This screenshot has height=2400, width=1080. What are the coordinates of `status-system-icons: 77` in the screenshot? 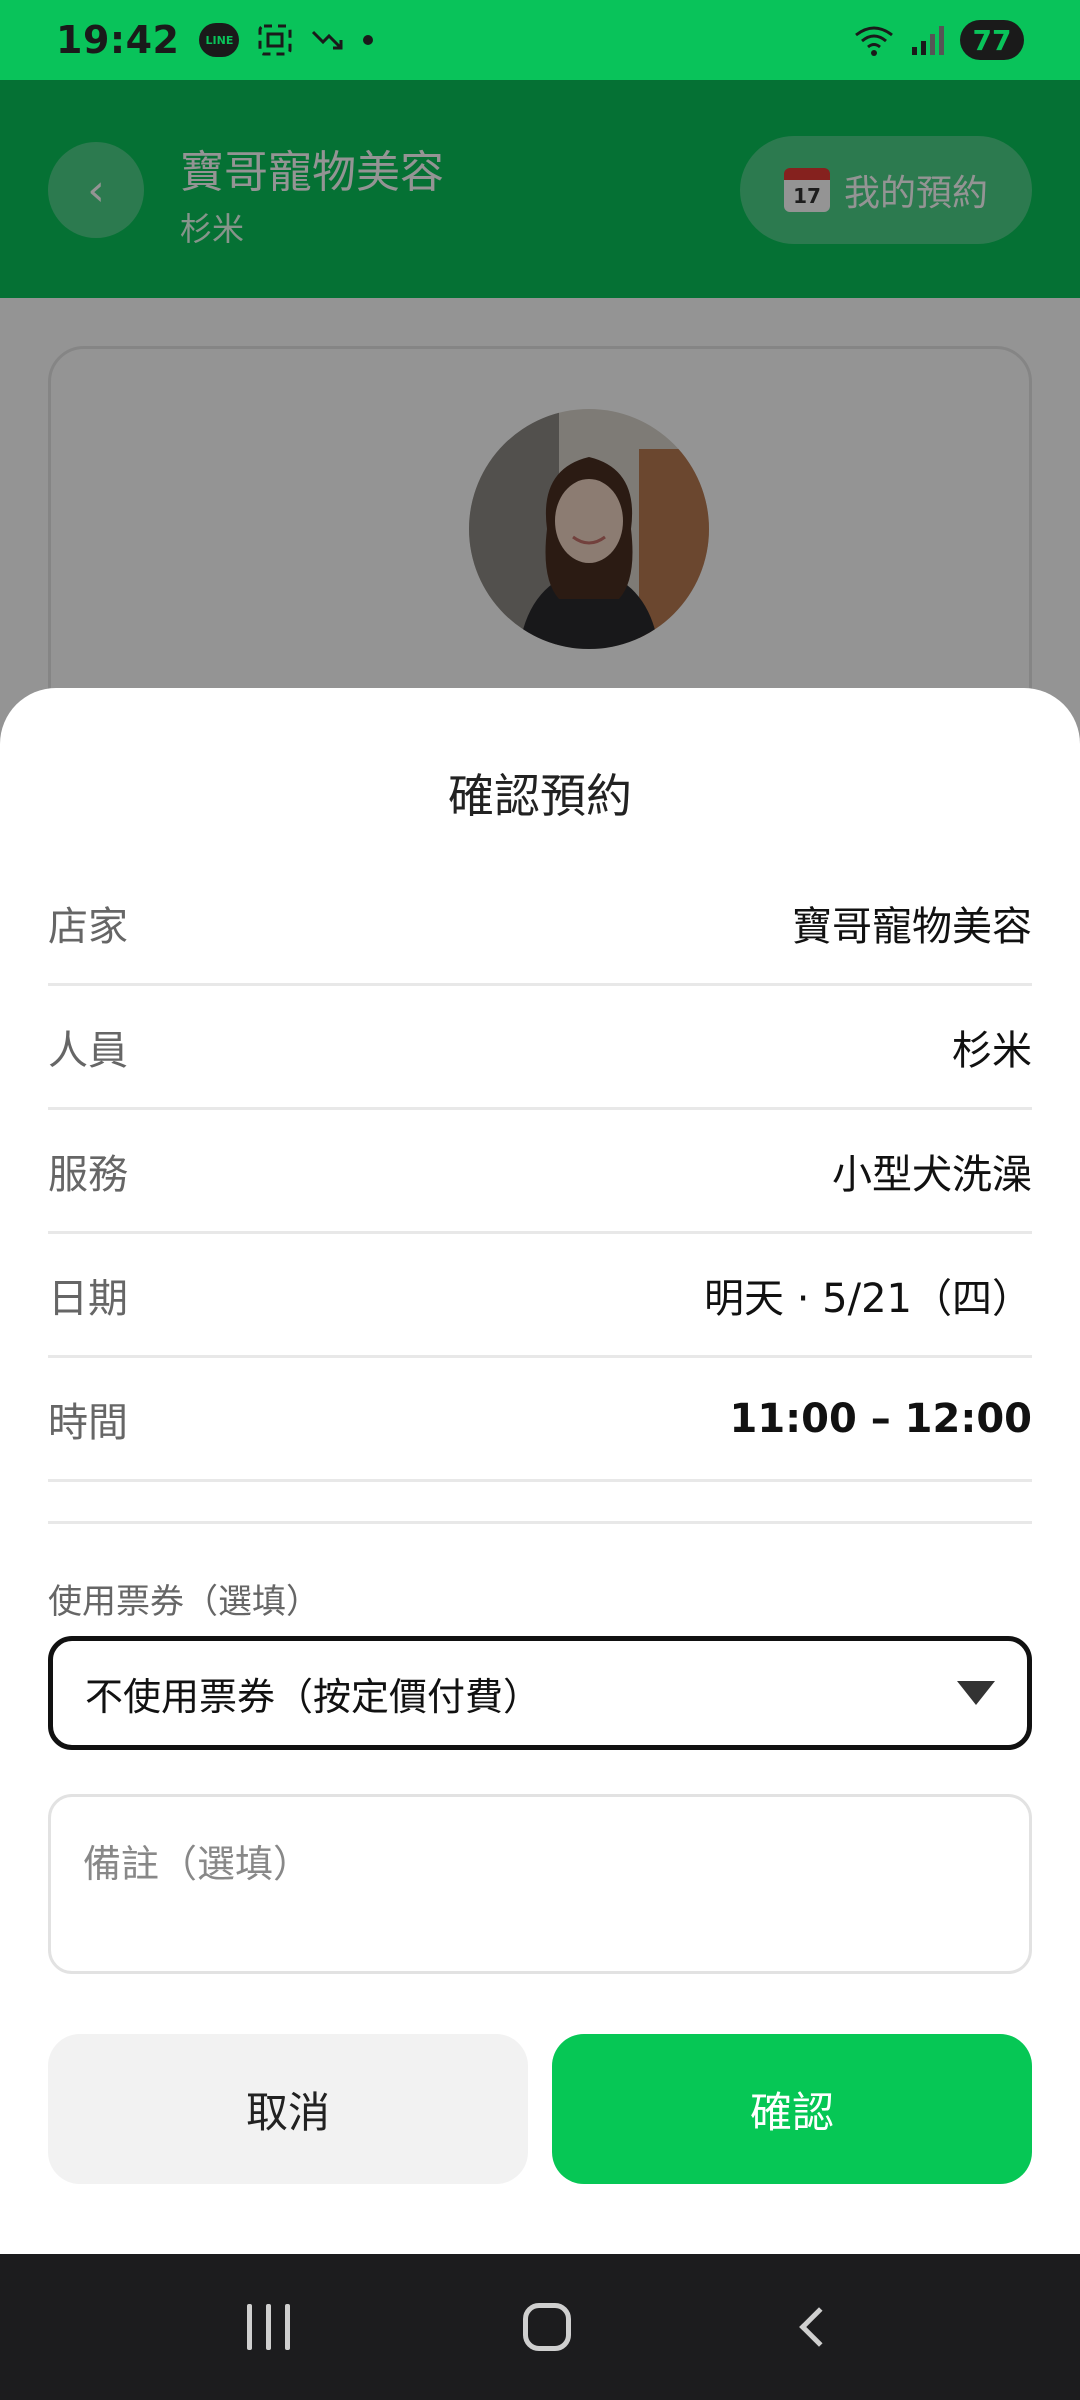 It's located at (938, 40).